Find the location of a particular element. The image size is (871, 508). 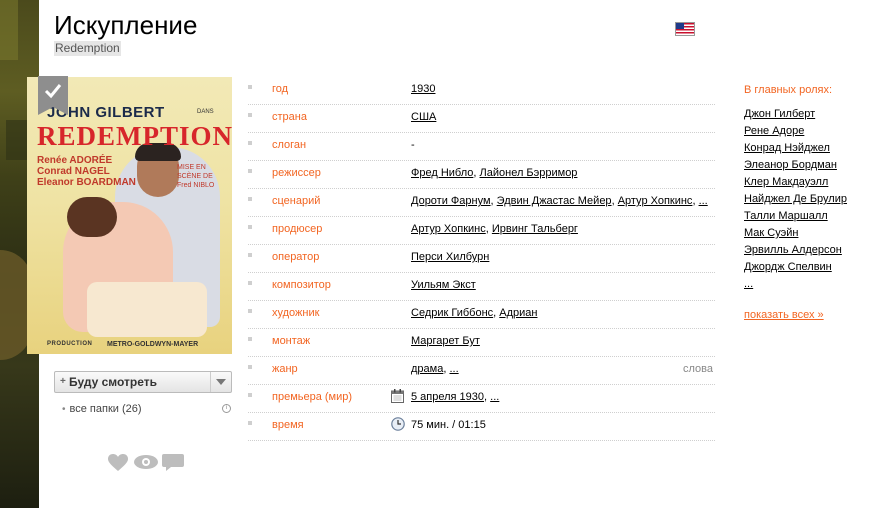

info-icon: i is located at coordinates (226, 408).